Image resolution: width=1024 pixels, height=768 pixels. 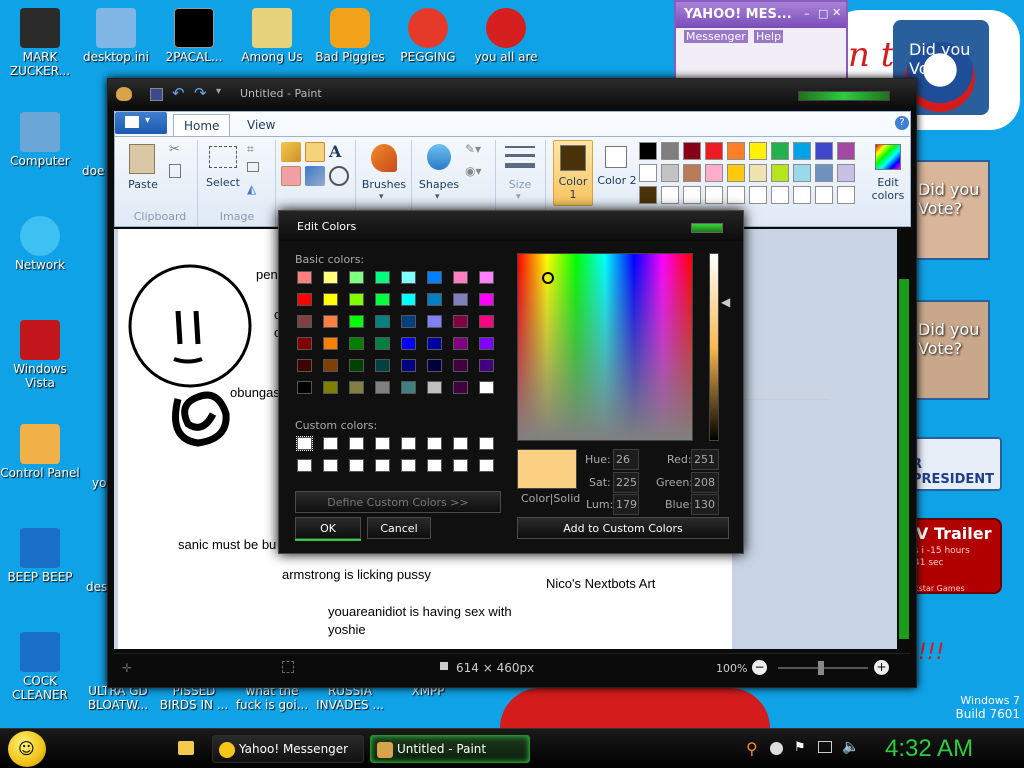 I want to click on rotate-icon: ◭, so click(x=251, y=189).